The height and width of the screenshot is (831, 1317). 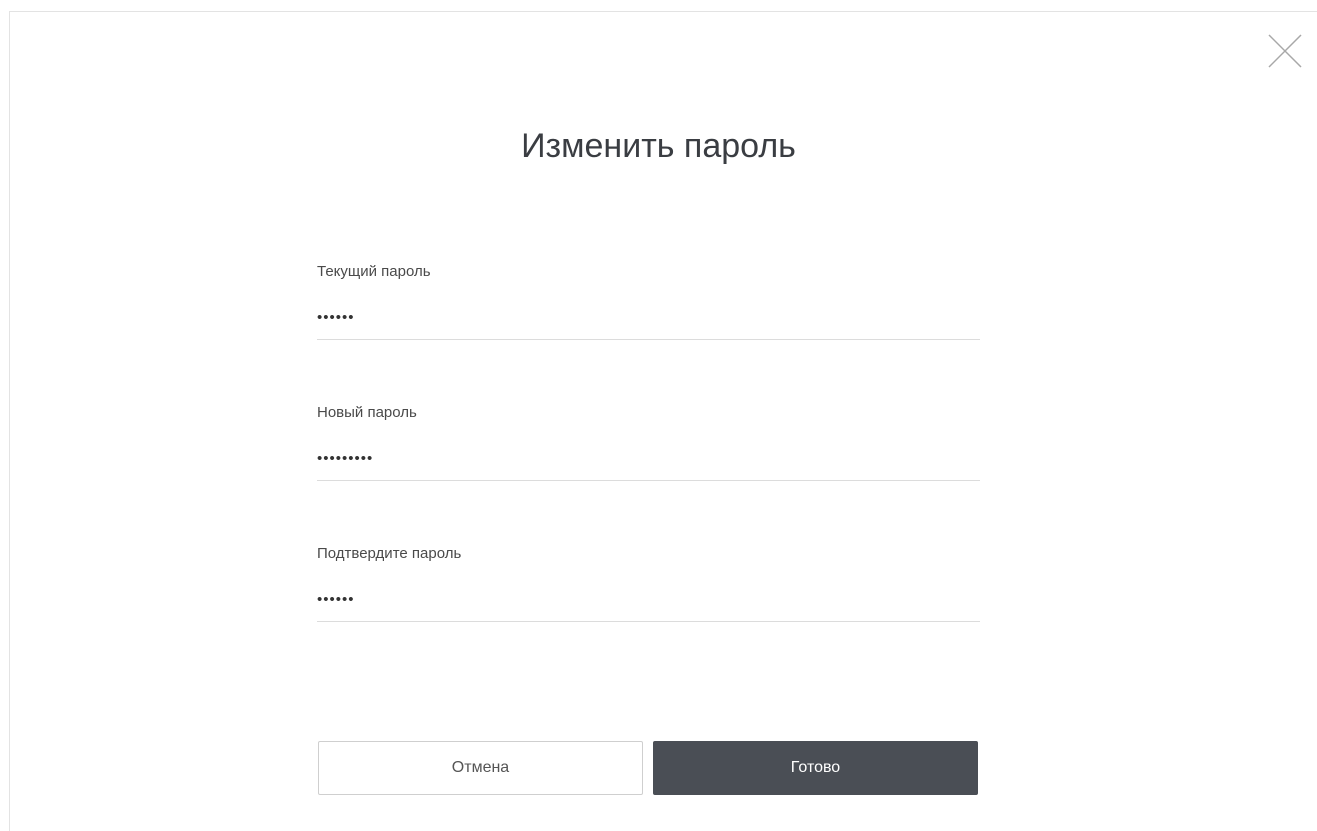 I want to click on done-button: Готово, so click(x=815, y=768).